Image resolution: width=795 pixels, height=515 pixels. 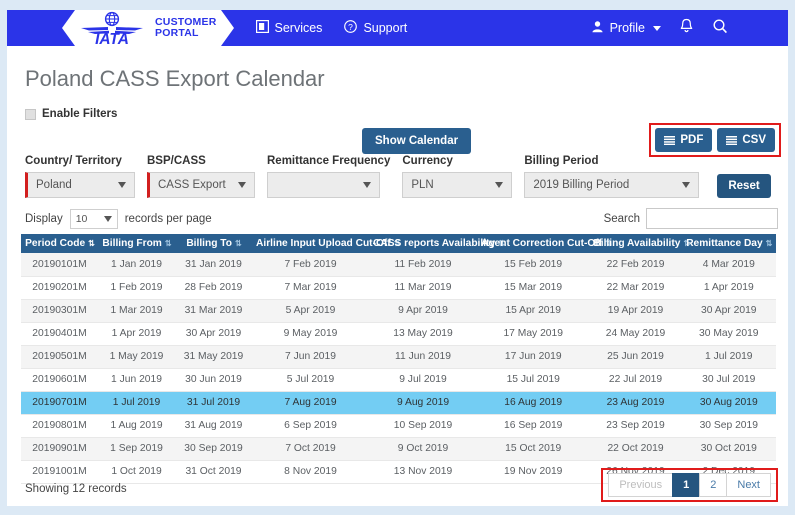 What do you see at coordinates (437, 243) in the screenshot?
I see `col-header-cass-reports-availability: CASS reports Availability ⇅` at bounding box center [437, 243].